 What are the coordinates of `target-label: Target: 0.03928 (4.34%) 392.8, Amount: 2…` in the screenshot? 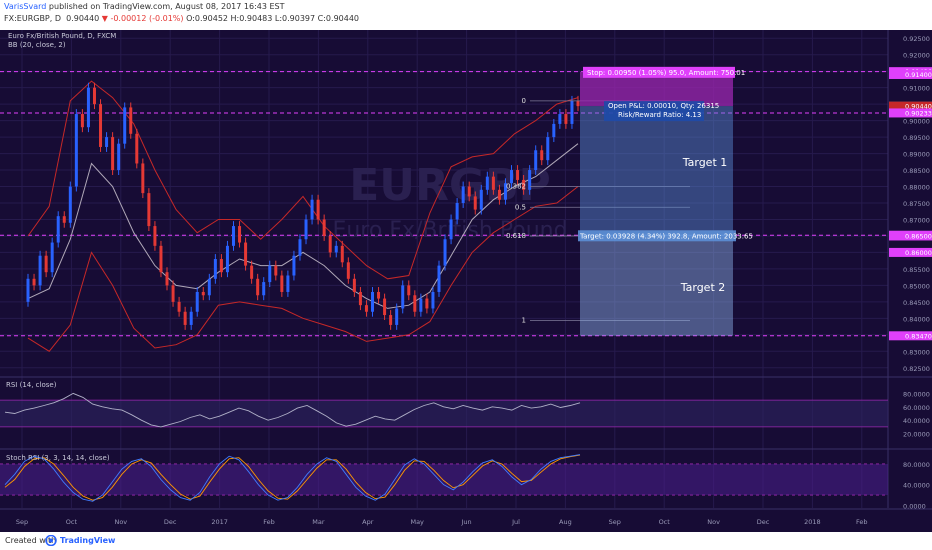 It's located at (666, 236).